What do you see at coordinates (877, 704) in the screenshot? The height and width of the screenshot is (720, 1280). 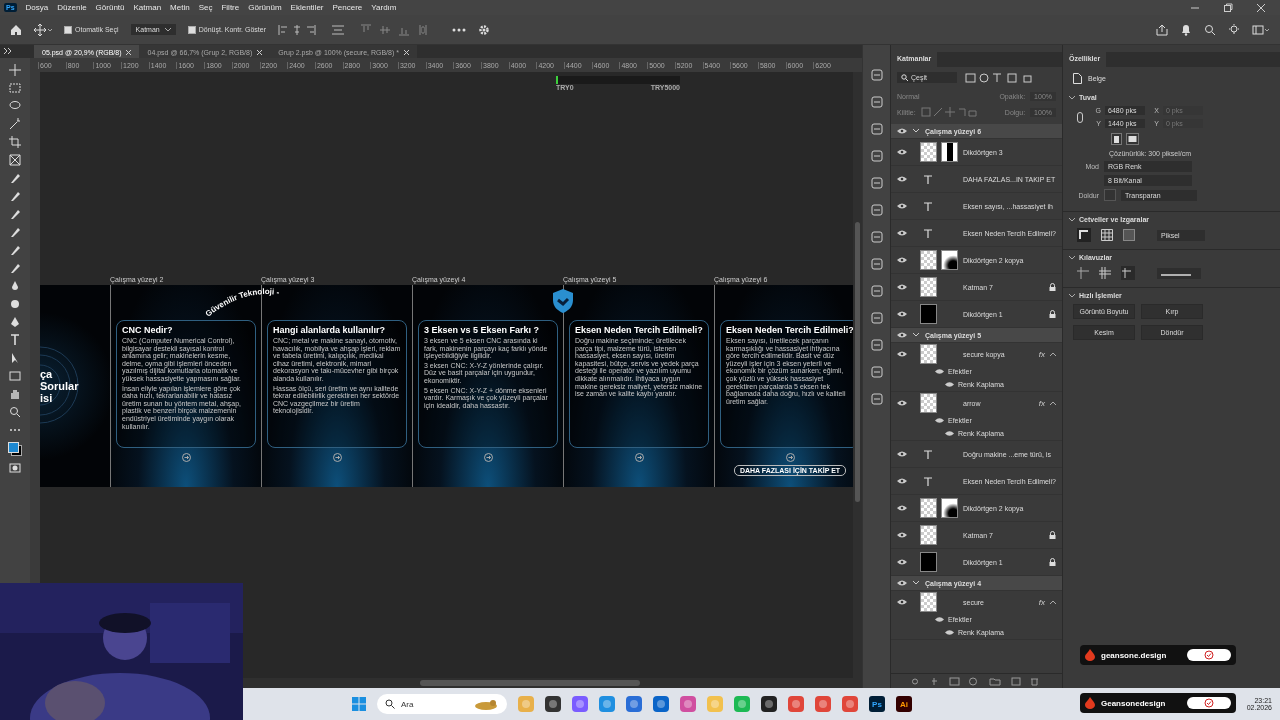 I see `app-icon: Ps` at bounding box center [877, 704].